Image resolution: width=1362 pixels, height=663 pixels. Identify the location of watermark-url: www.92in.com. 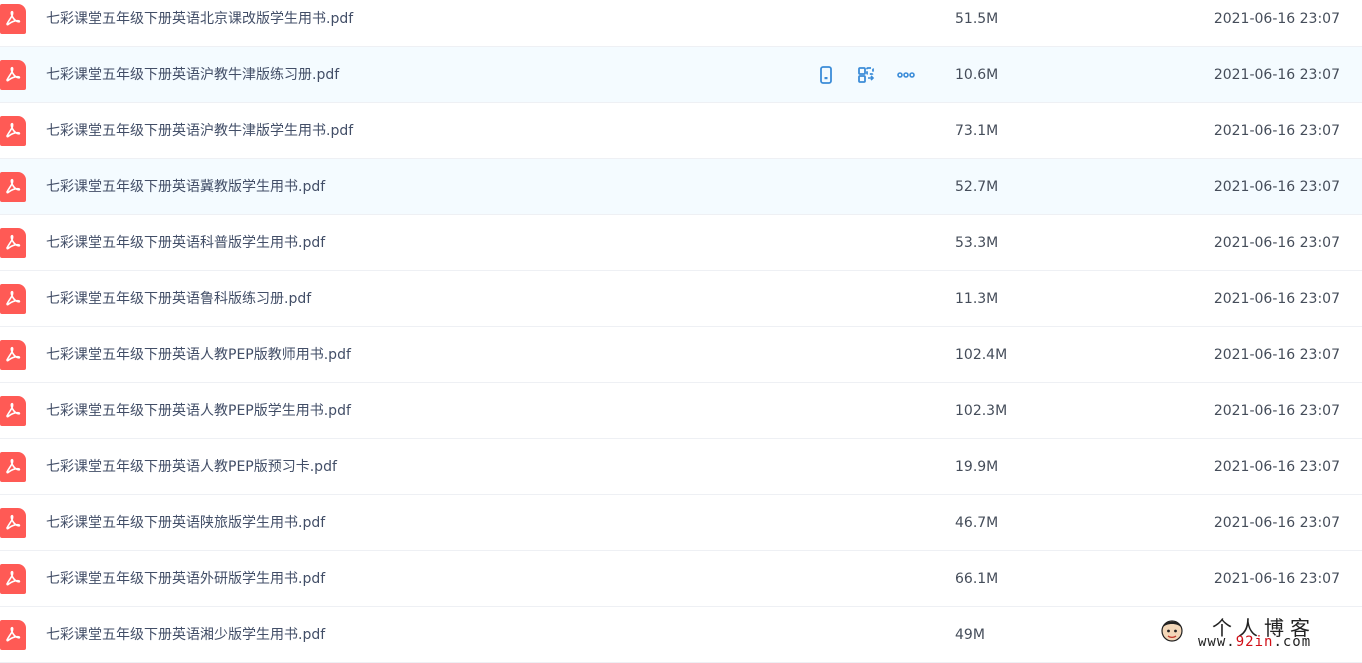
(1254, 642).